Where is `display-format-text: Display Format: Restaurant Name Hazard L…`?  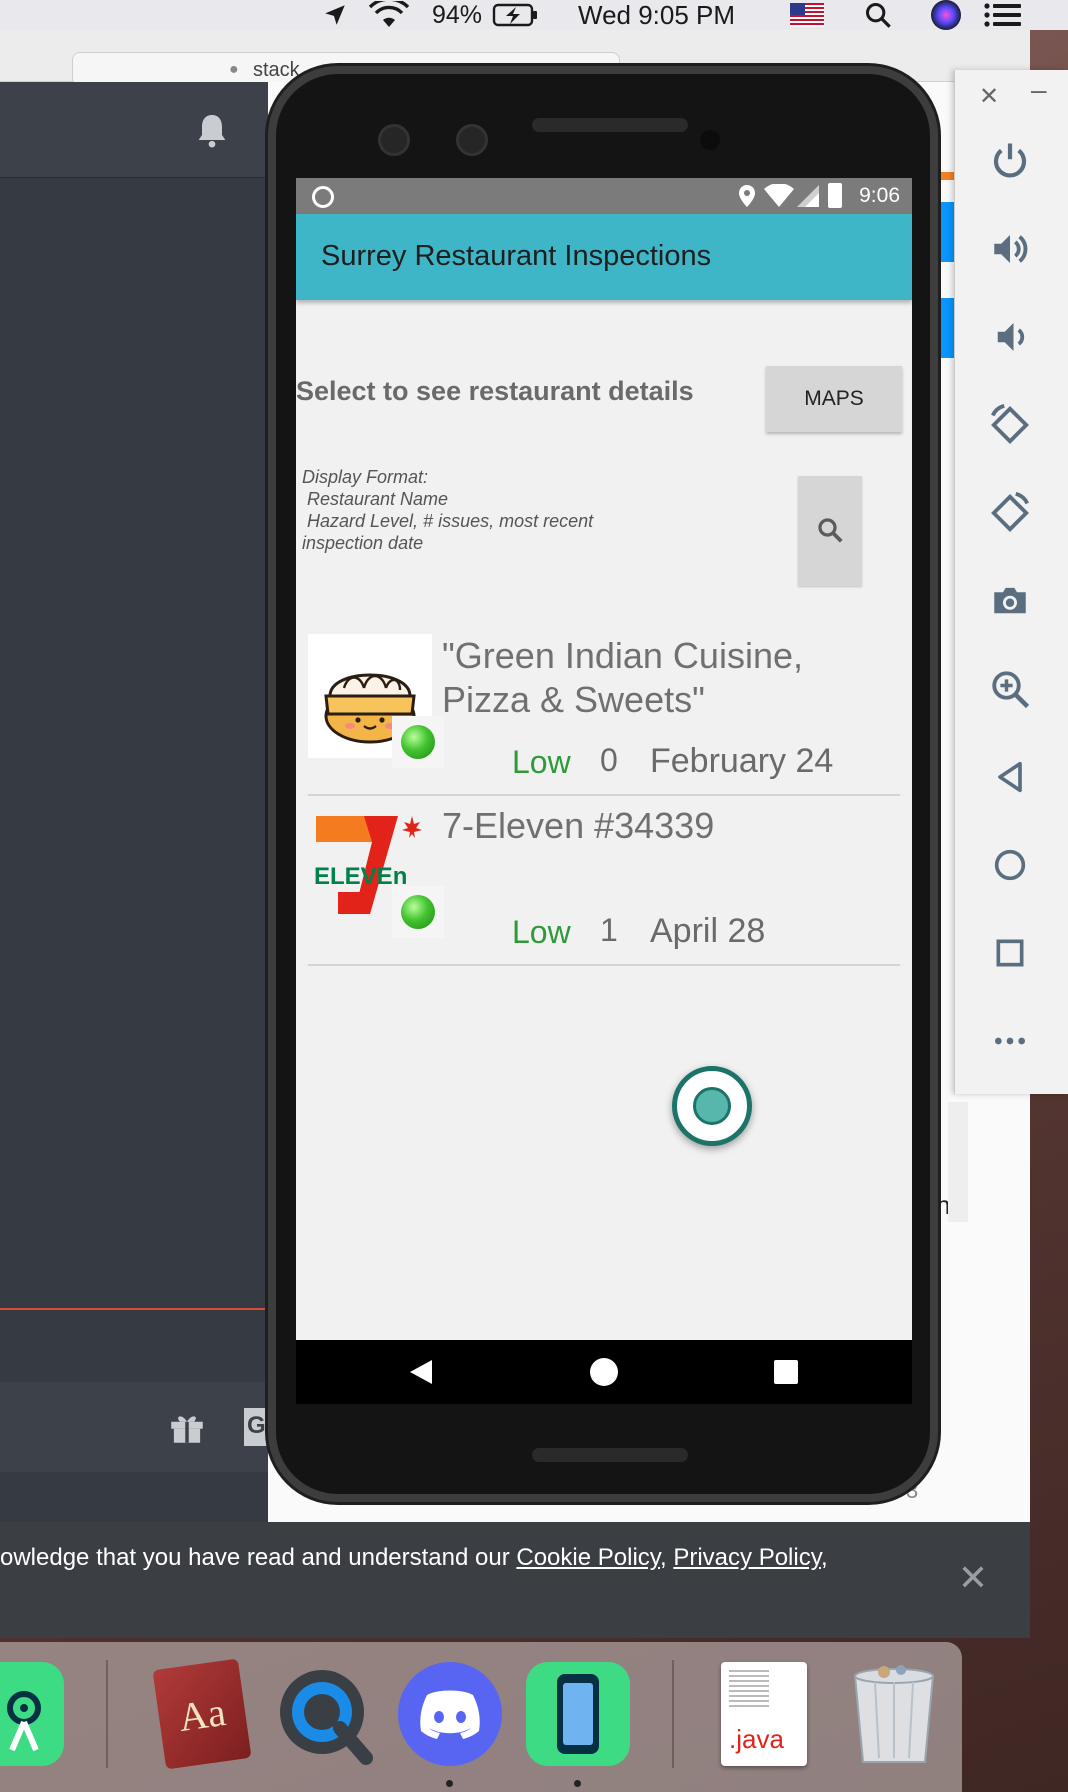
display-format-text: Display Format: Restaurant Name Hazard L… is located at coordinates (448, 510).